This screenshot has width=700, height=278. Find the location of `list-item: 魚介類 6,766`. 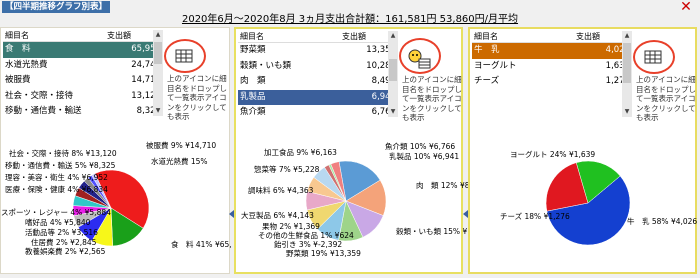

list-item: 魚介類 6,766 is located at coordinates (318, 111).